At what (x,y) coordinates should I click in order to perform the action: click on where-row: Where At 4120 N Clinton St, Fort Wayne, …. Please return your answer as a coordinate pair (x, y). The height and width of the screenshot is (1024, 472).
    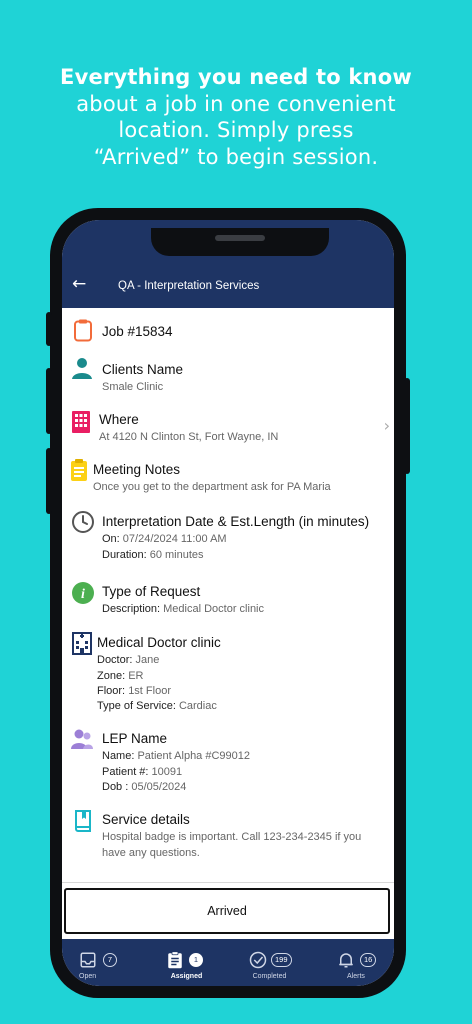
    Looking at the image, I should click on (228, 425).